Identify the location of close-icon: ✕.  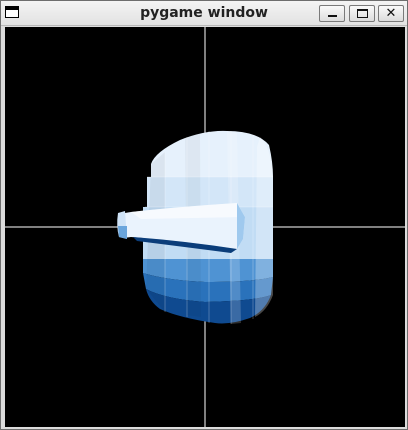
(391, 13).